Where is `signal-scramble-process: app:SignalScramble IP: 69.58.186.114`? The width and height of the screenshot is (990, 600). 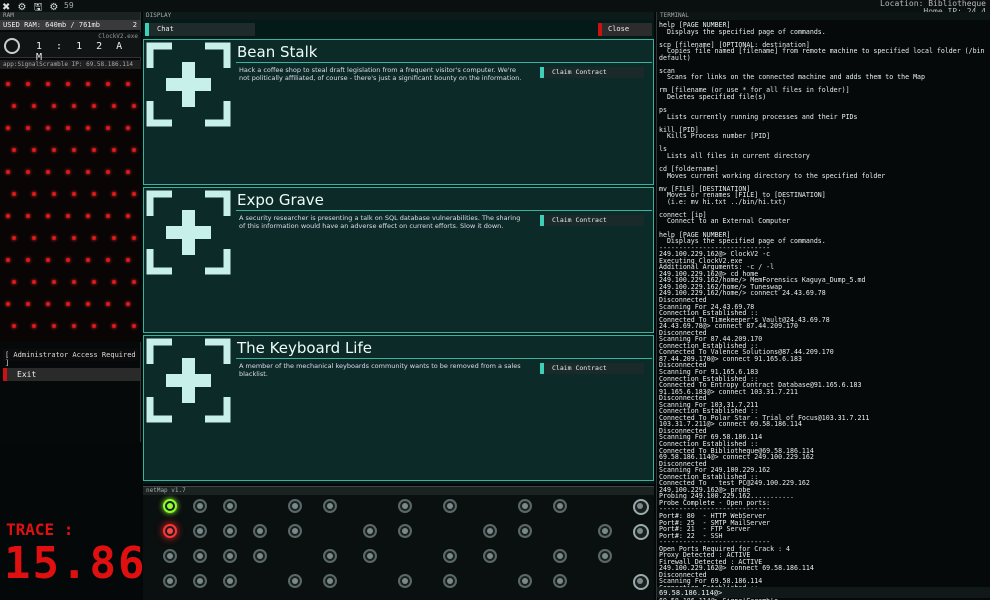
signal-scramble-process: app:SignalScramble IP: 69.58.186.114 is located at coordinates (70, 201).